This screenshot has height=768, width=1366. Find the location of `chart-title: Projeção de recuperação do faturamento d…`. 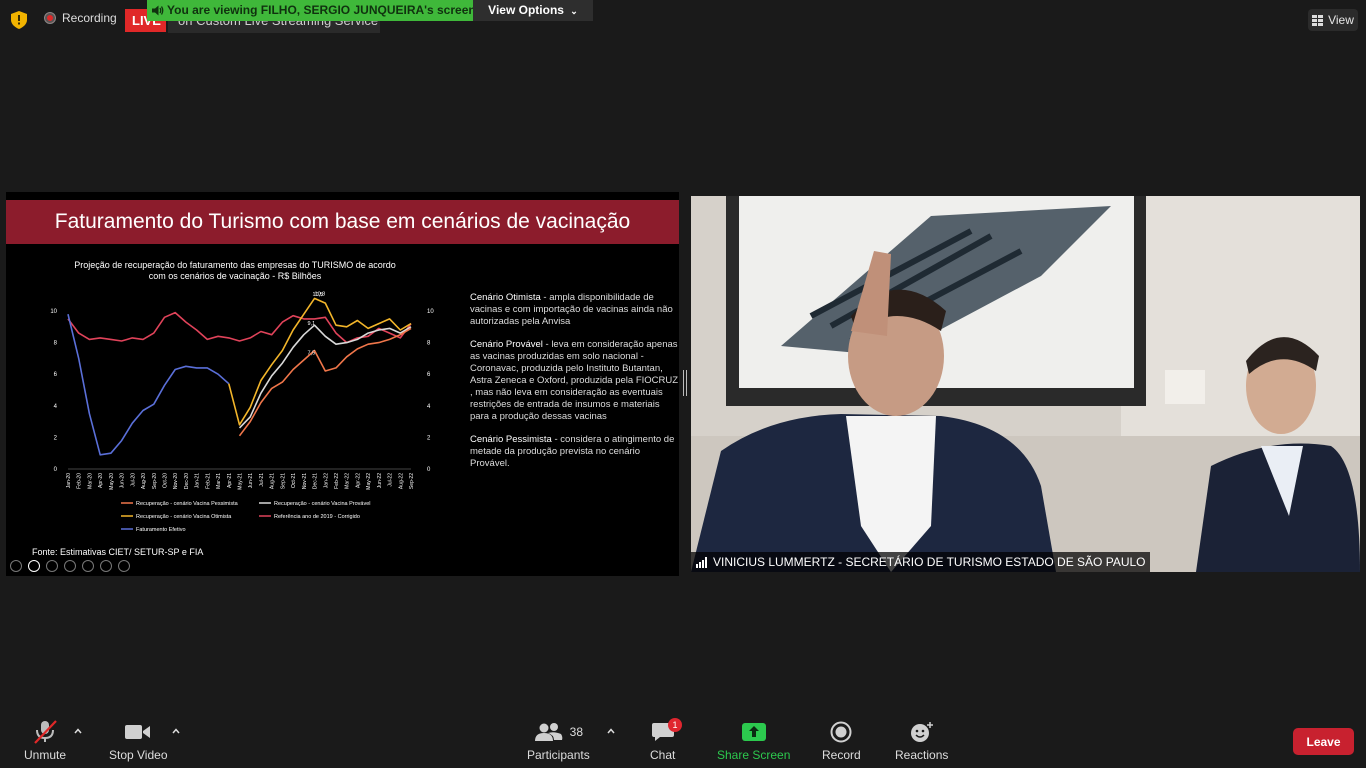

chart-title: Projeção de recuperação do faturamento d… is located at coordinates (235, 270).